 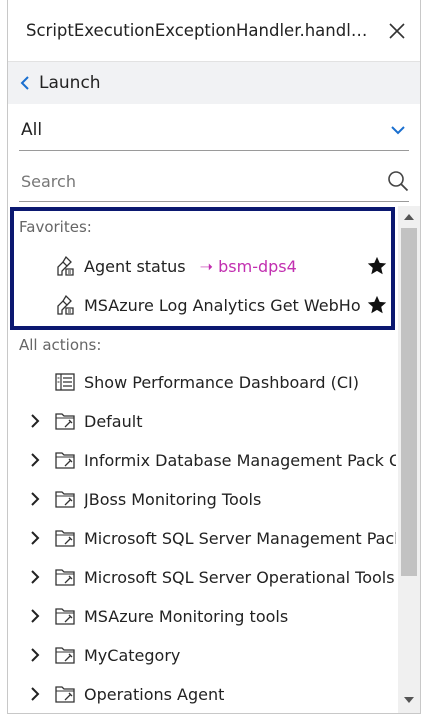 I want to click on action-folder-mssql-operational-tools: Microsoft SQL Server Operational Tools, so click(x=202, y=577).